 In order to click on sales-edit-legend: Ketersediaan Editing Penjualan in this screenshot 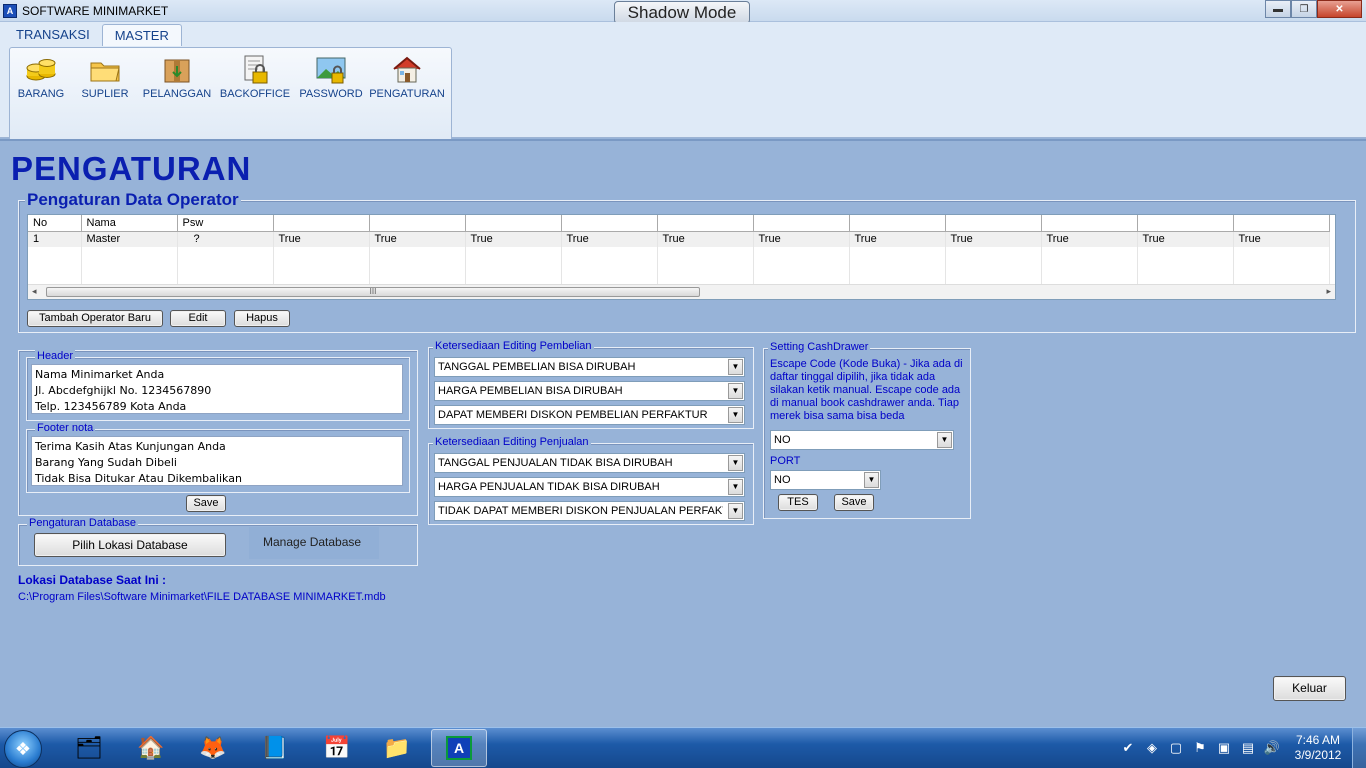, I will do `click(512, 442)`.